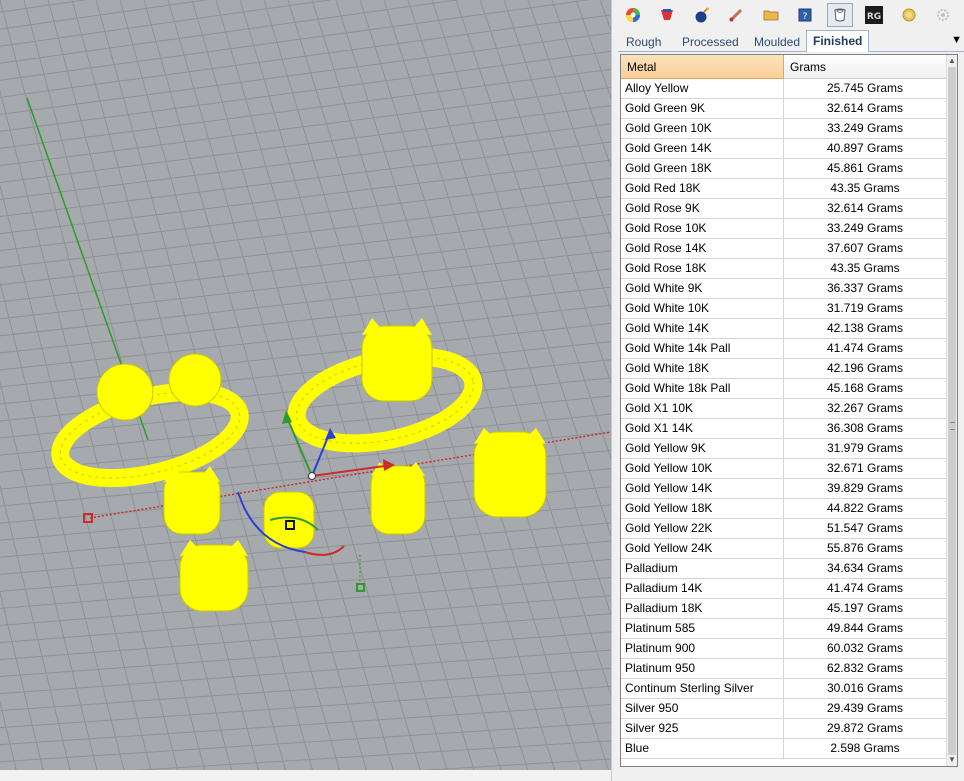 The height and width of the screenshot is (781, 964). What do you see at coordinates (702, 568) in the screenshot?
I see `cell-metal: Palladium` at bounding box center [702, 568].